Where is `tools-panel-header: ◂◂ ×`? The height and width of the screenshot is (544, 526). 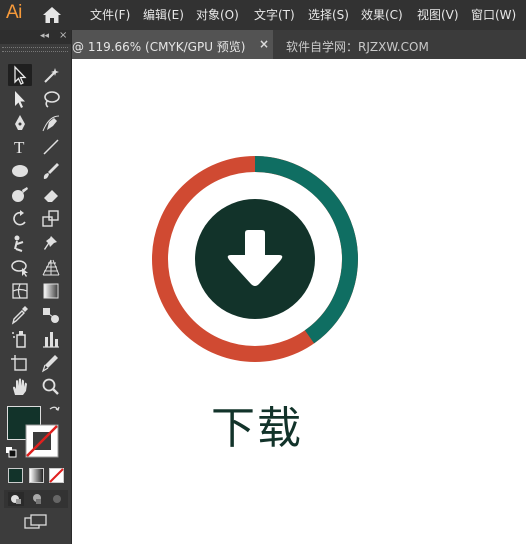 tools-panel-header: ◂◂ × is located at coordinates (35, 37).